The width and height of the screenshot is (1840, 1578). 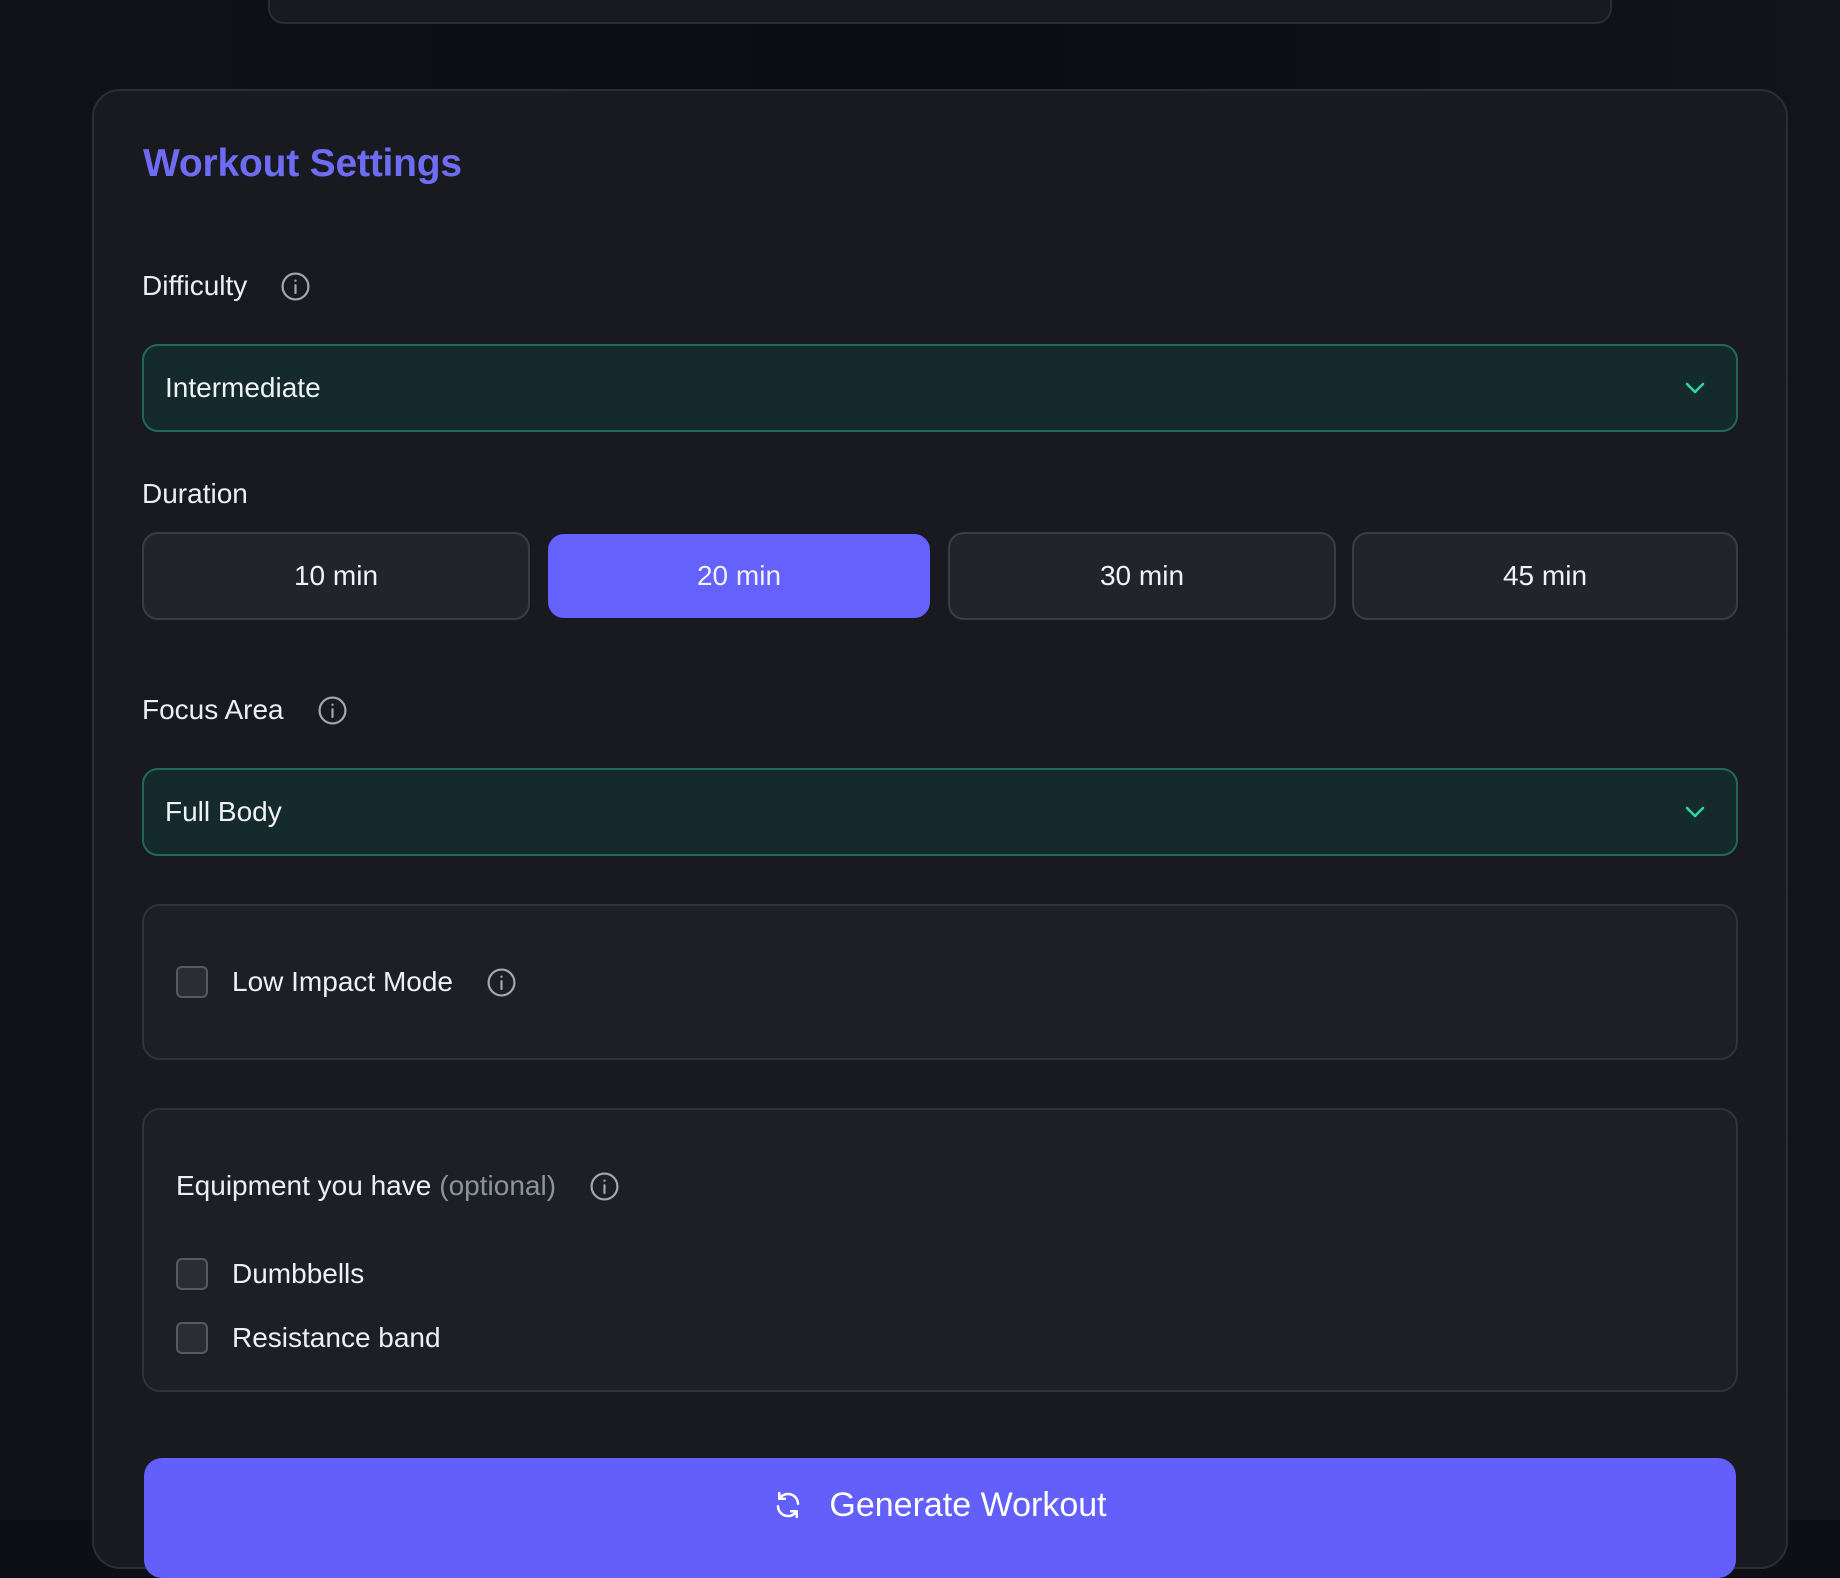 I want to click on optional-note: (optional), so click(x=498, y=1185).